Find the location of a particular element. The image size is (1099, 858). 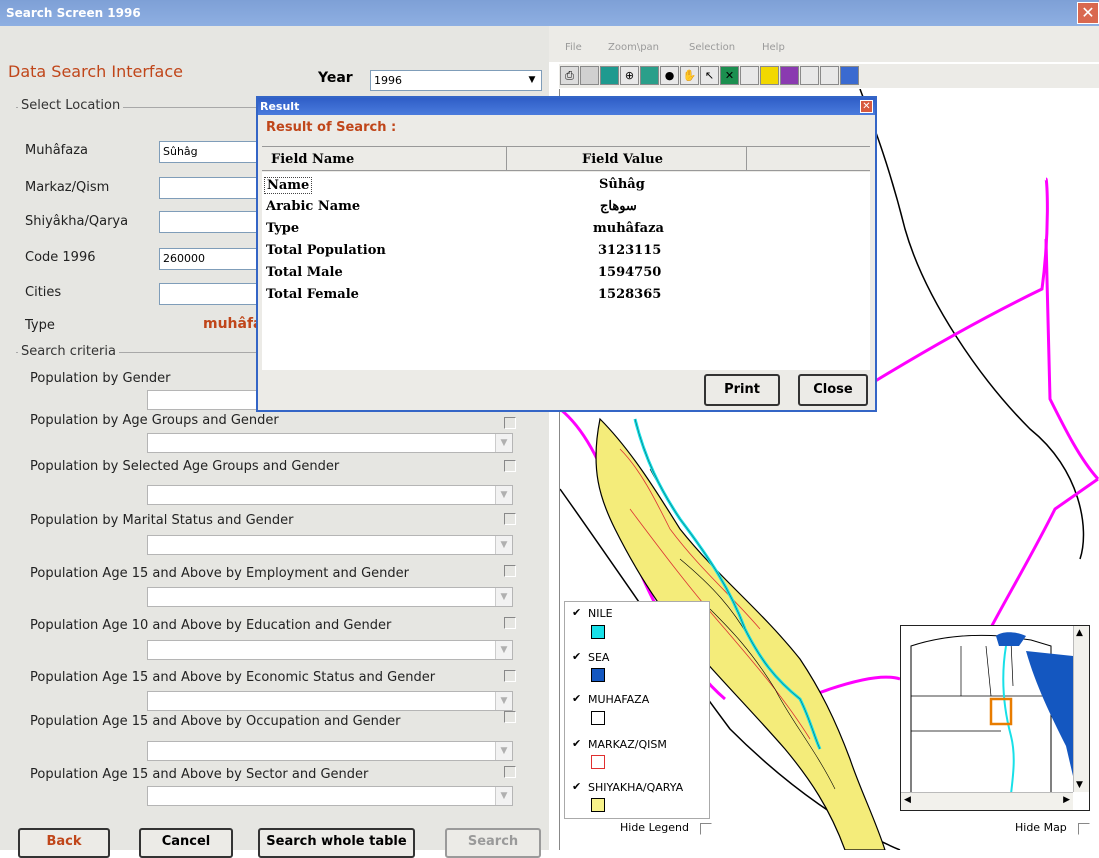

search-whole-table-button: Search whole table is located at coordinates (336, 843).